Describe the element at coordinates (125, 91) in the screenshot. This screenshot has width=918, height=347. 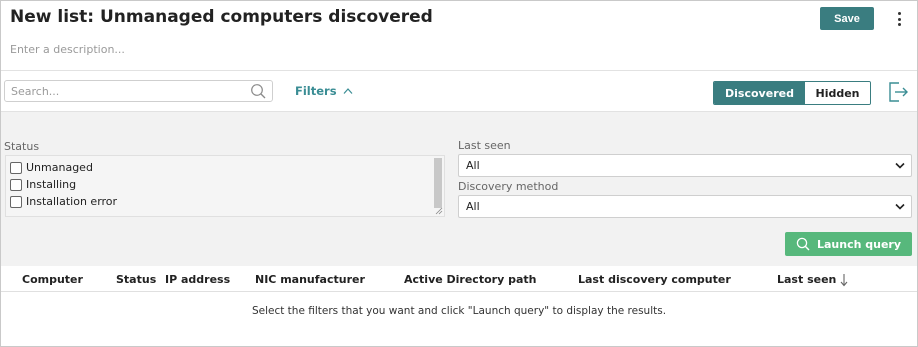
I see `search-input` at that location.